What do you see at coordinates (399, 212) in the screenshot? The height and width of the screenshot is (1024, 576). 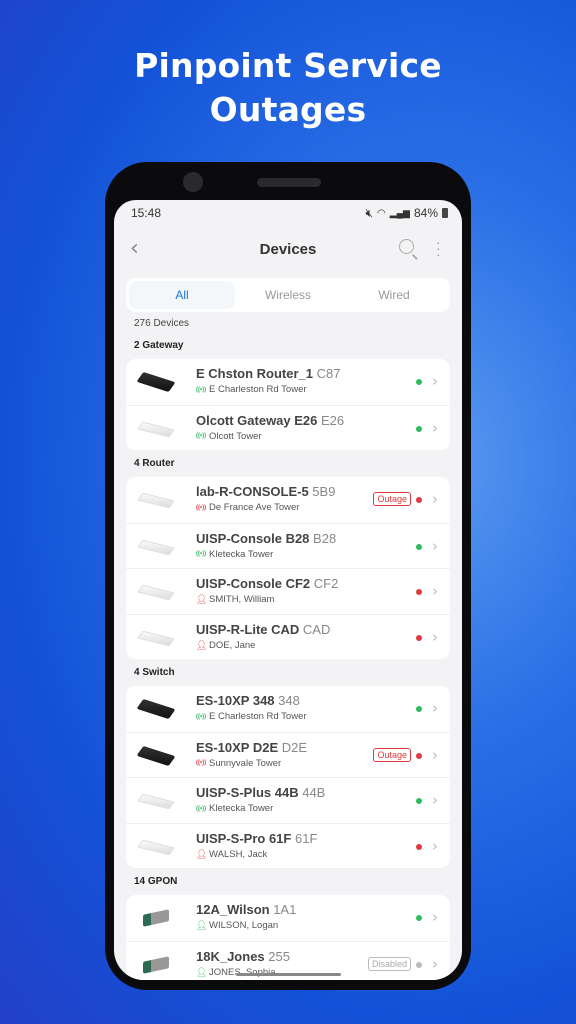 I see `signal-icon: ▂▄▆` at bounding box center [399, 212].